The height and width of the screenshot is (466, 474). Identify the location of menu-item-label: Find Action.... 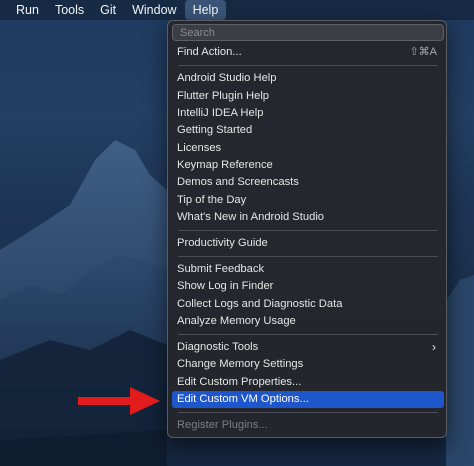
(209, 52).